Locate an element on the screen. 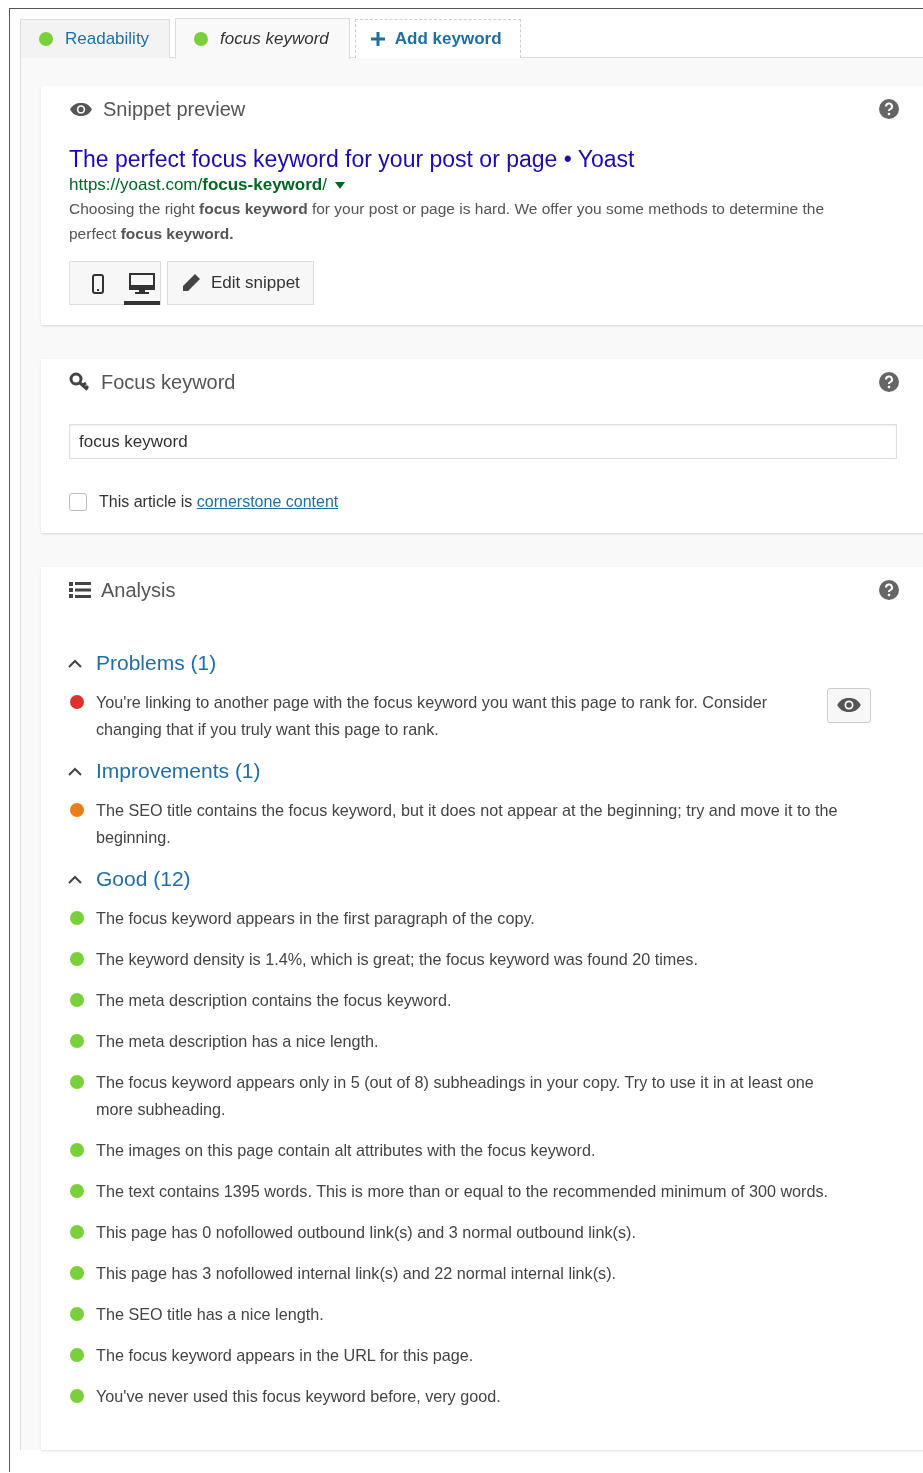 This screenshot has height=1473, width=923. group-heading: Good (12) is located at coordinates (143, 879).